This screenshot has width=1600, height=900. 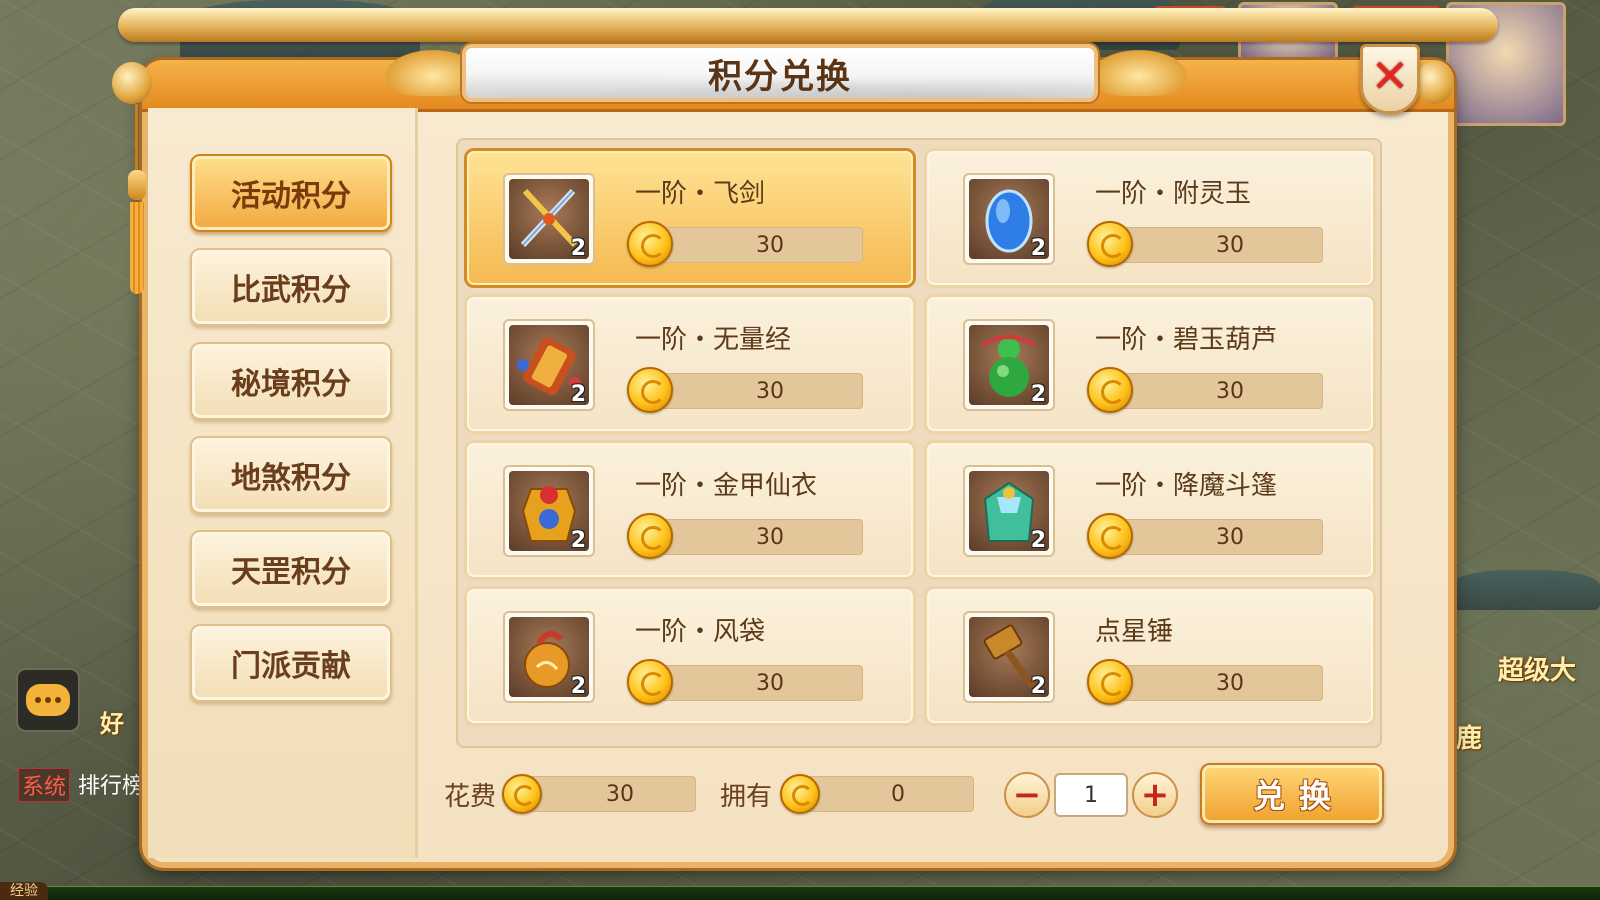 I want to click on title-plaque: 积分兑换, so click(x=780, y=73).